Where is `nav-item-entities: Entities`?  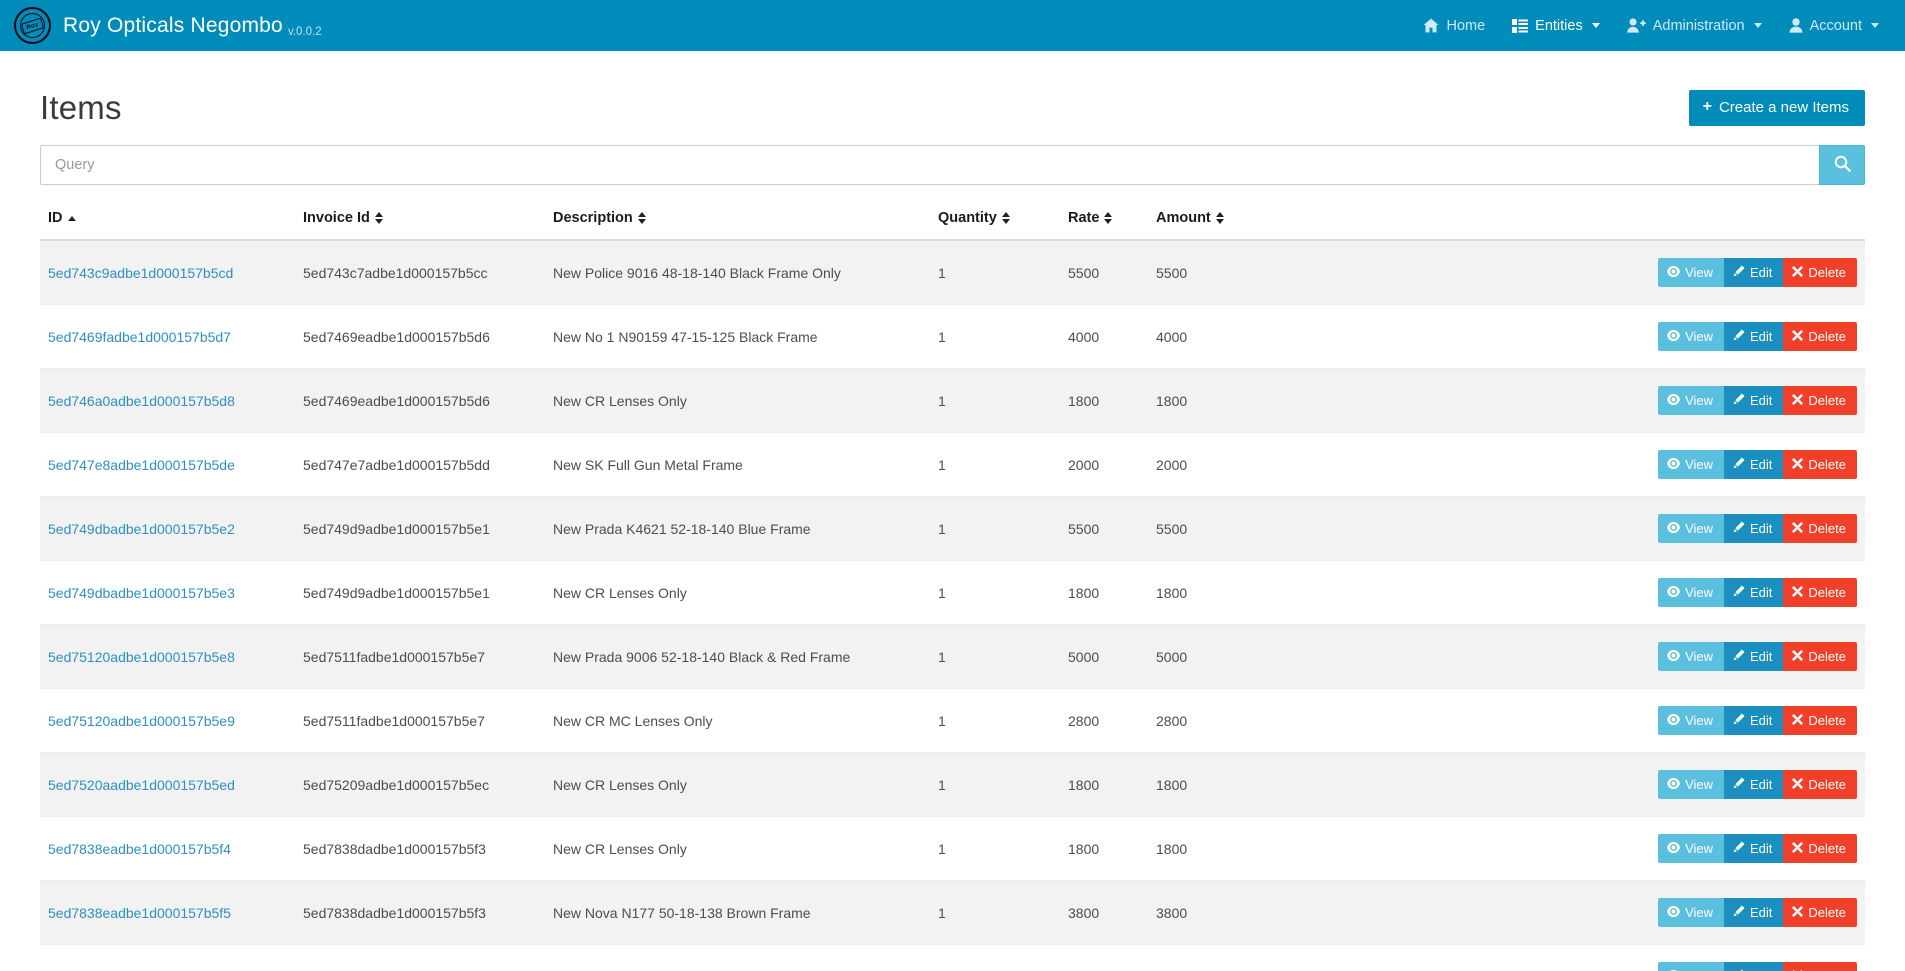 nav-item-entities: Entities is located at coordinates (1556, 26).